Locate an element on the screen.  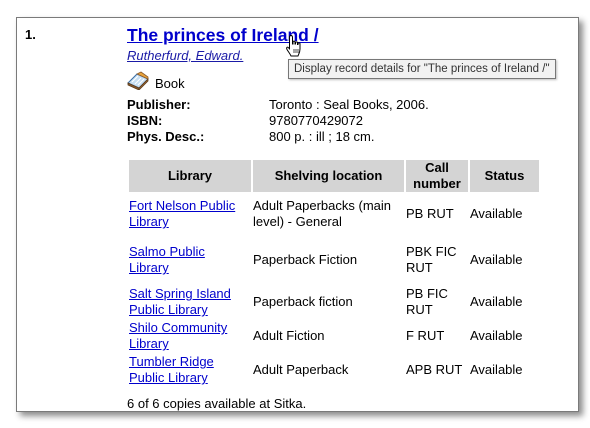
library-link: Fort Nelson Public Library is located at coordinates (182, 213).